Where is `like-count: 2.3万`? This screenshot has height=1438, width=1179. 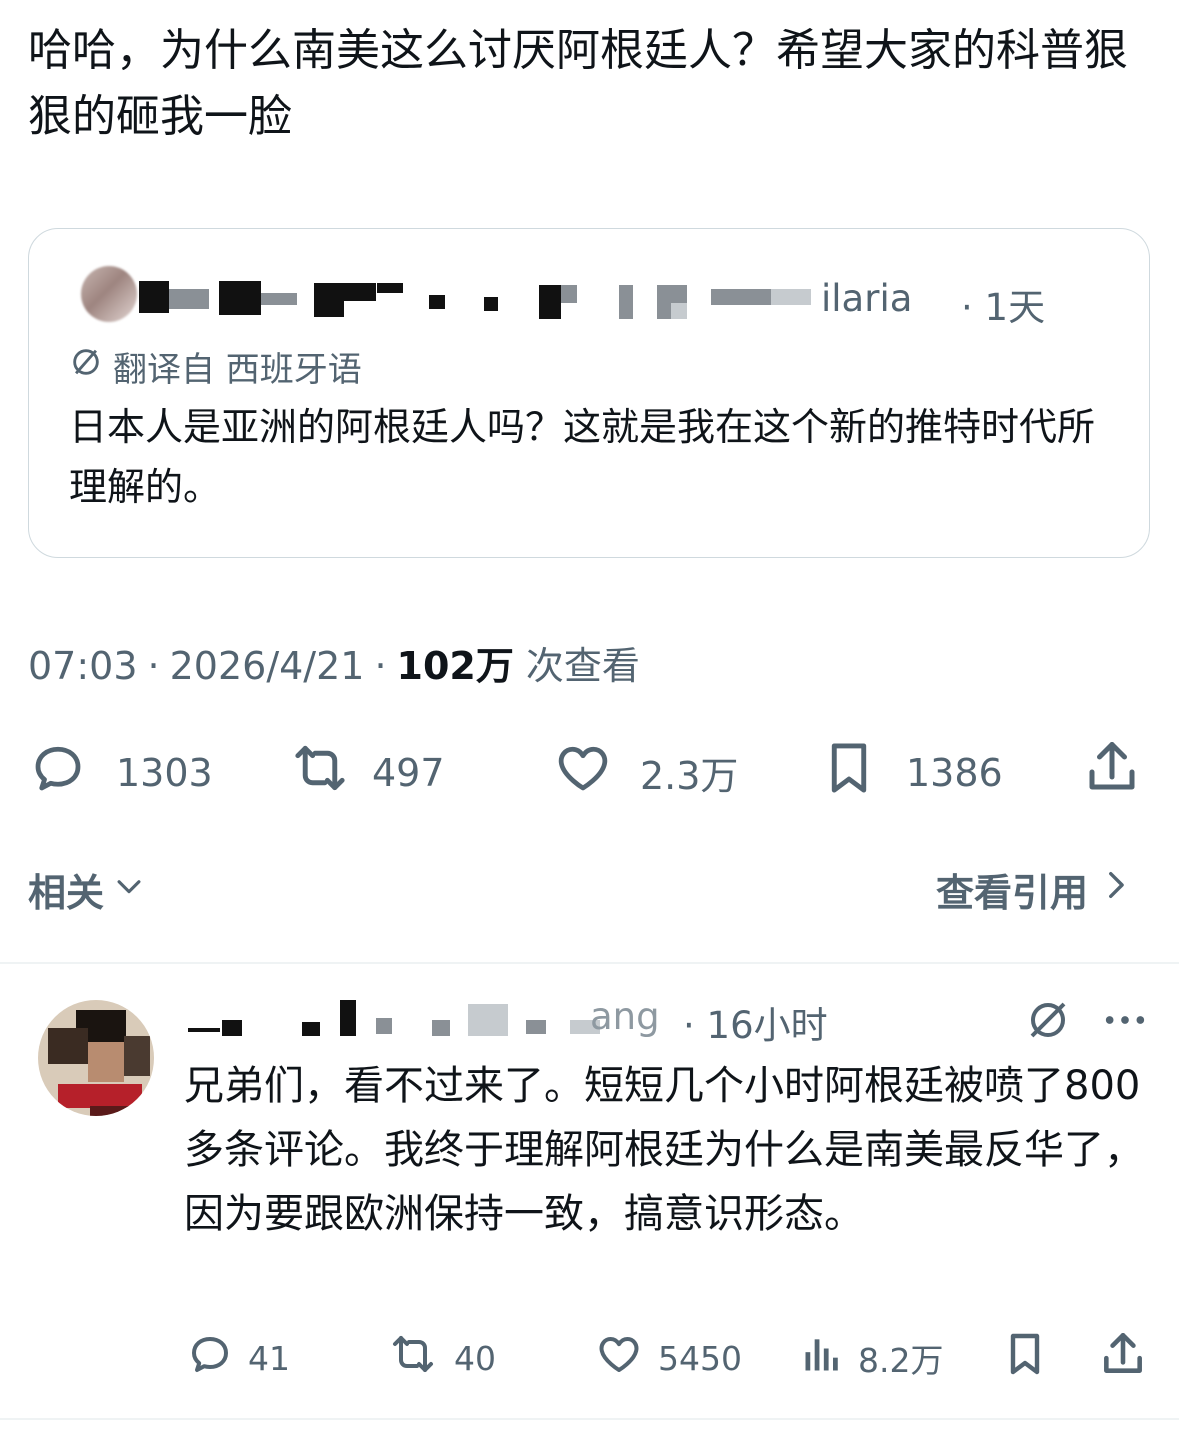 like-count: 2.3万 is located at coordinates (689, 776).